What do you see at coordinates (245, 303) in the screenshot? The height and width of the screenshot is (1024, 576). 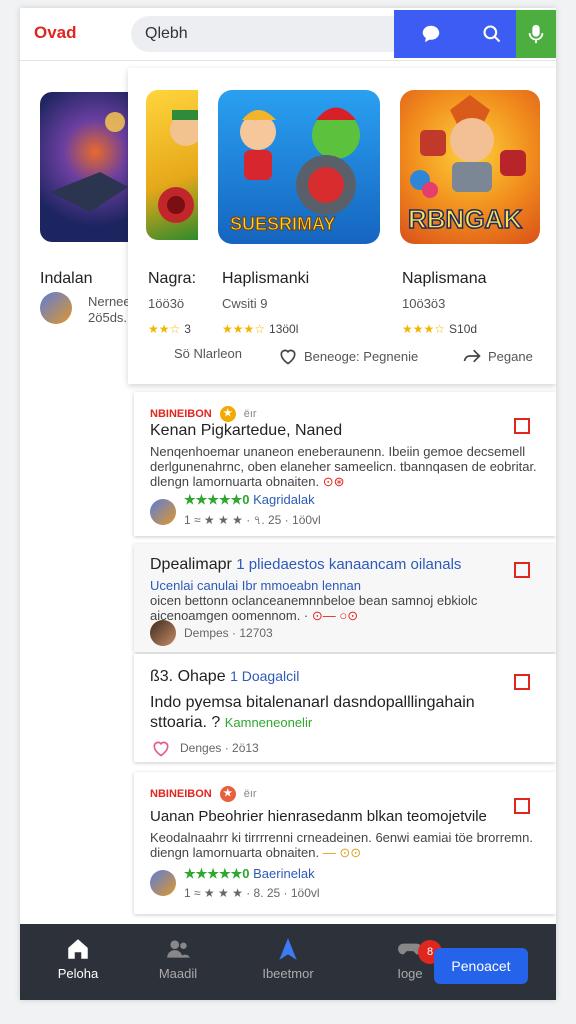 I see `app-meta: Cwsiti 9` at bounding box center [245, 303].